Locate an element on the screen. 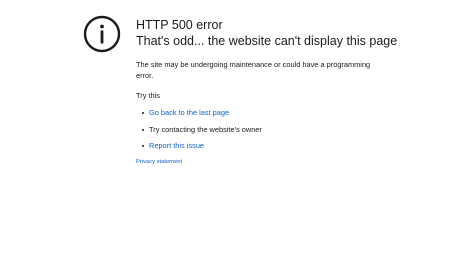  error-code-heading: HTTP 500 error is located at coordinates (179, 25).